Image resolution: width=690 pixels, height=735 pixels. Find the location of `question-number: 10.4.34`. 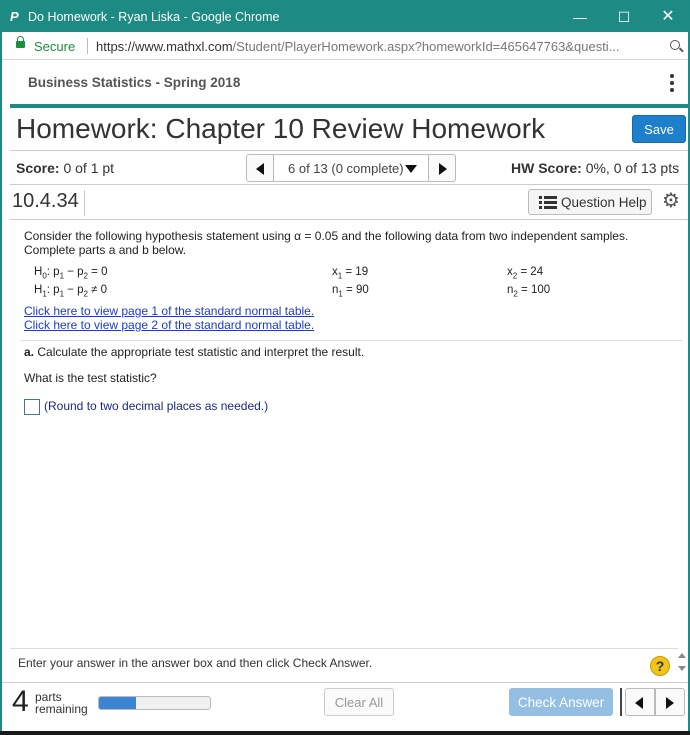

question-number: 10.4.34 is located at coordinates (45, 201).